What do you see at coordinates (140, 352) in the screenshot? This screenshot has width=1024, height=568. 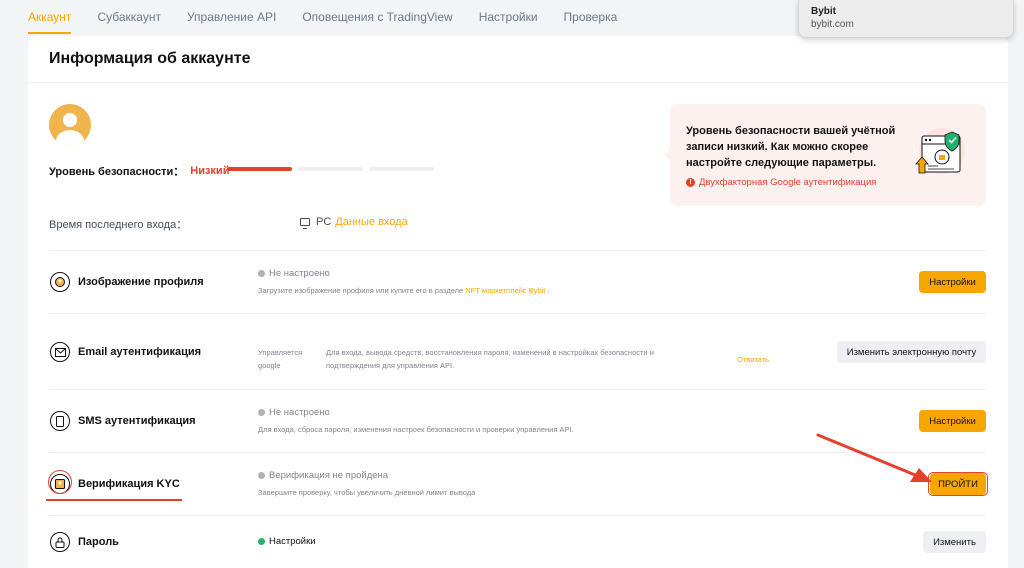 I see `email-auth-title: Email аутентификация` at bounding box center [140, 352].